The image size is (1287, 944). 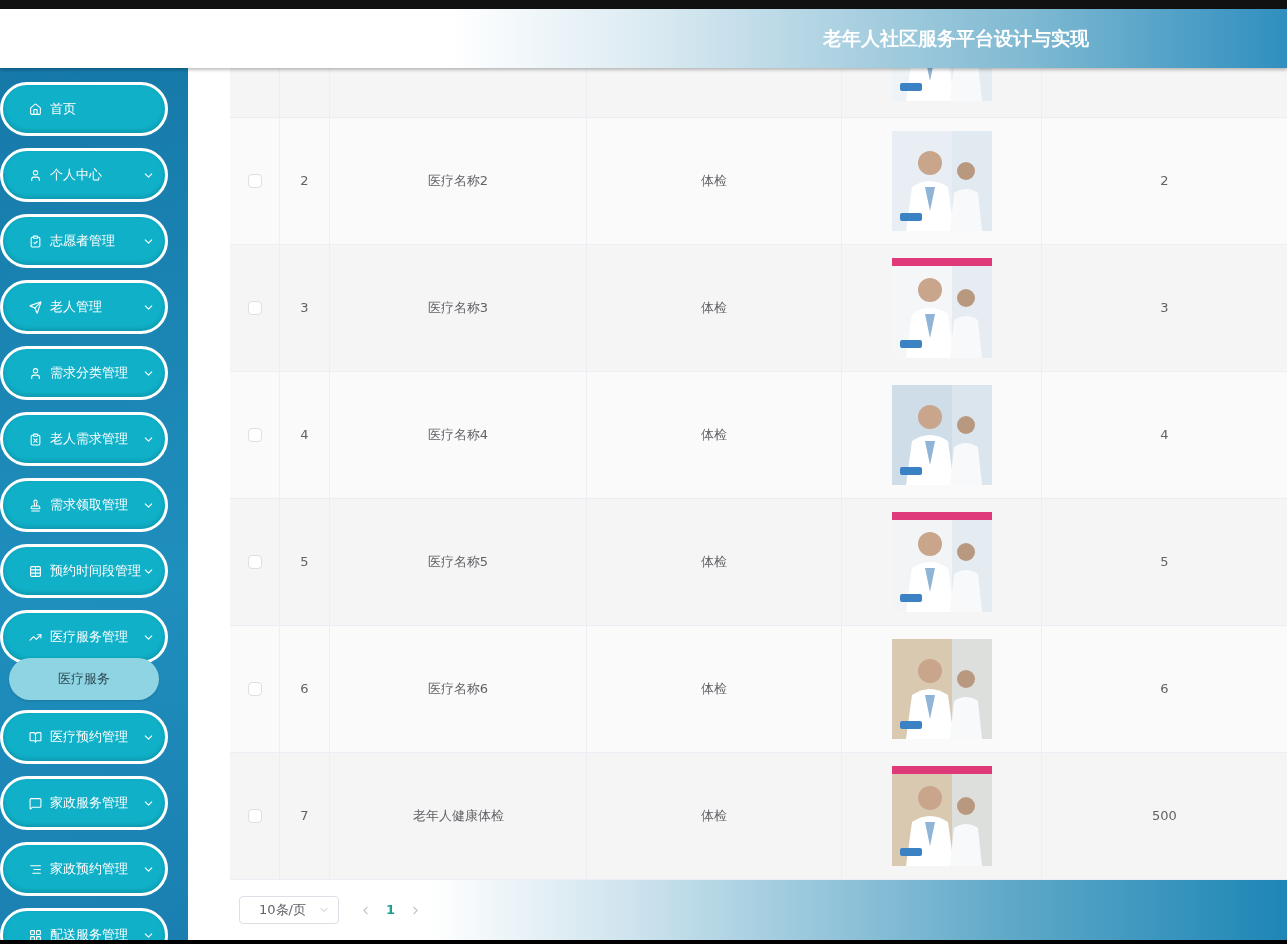 I want to click on list-icon, so click(x=35, y=869).